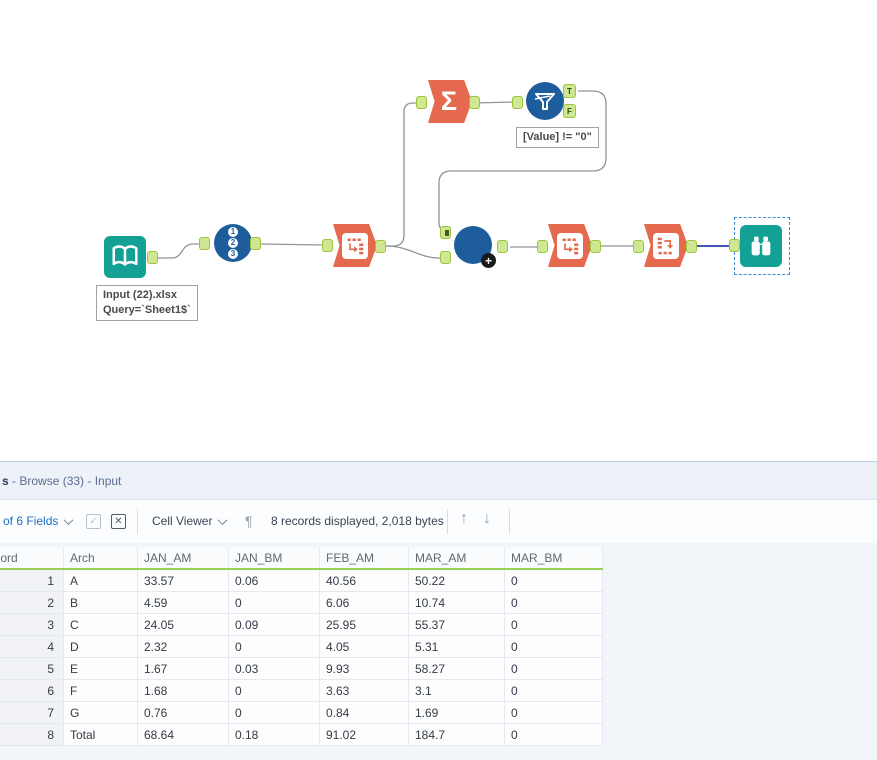 The height and width of the screenshot is (760, 877). I want to click on table-cell: 91.02, so click(364, 734).